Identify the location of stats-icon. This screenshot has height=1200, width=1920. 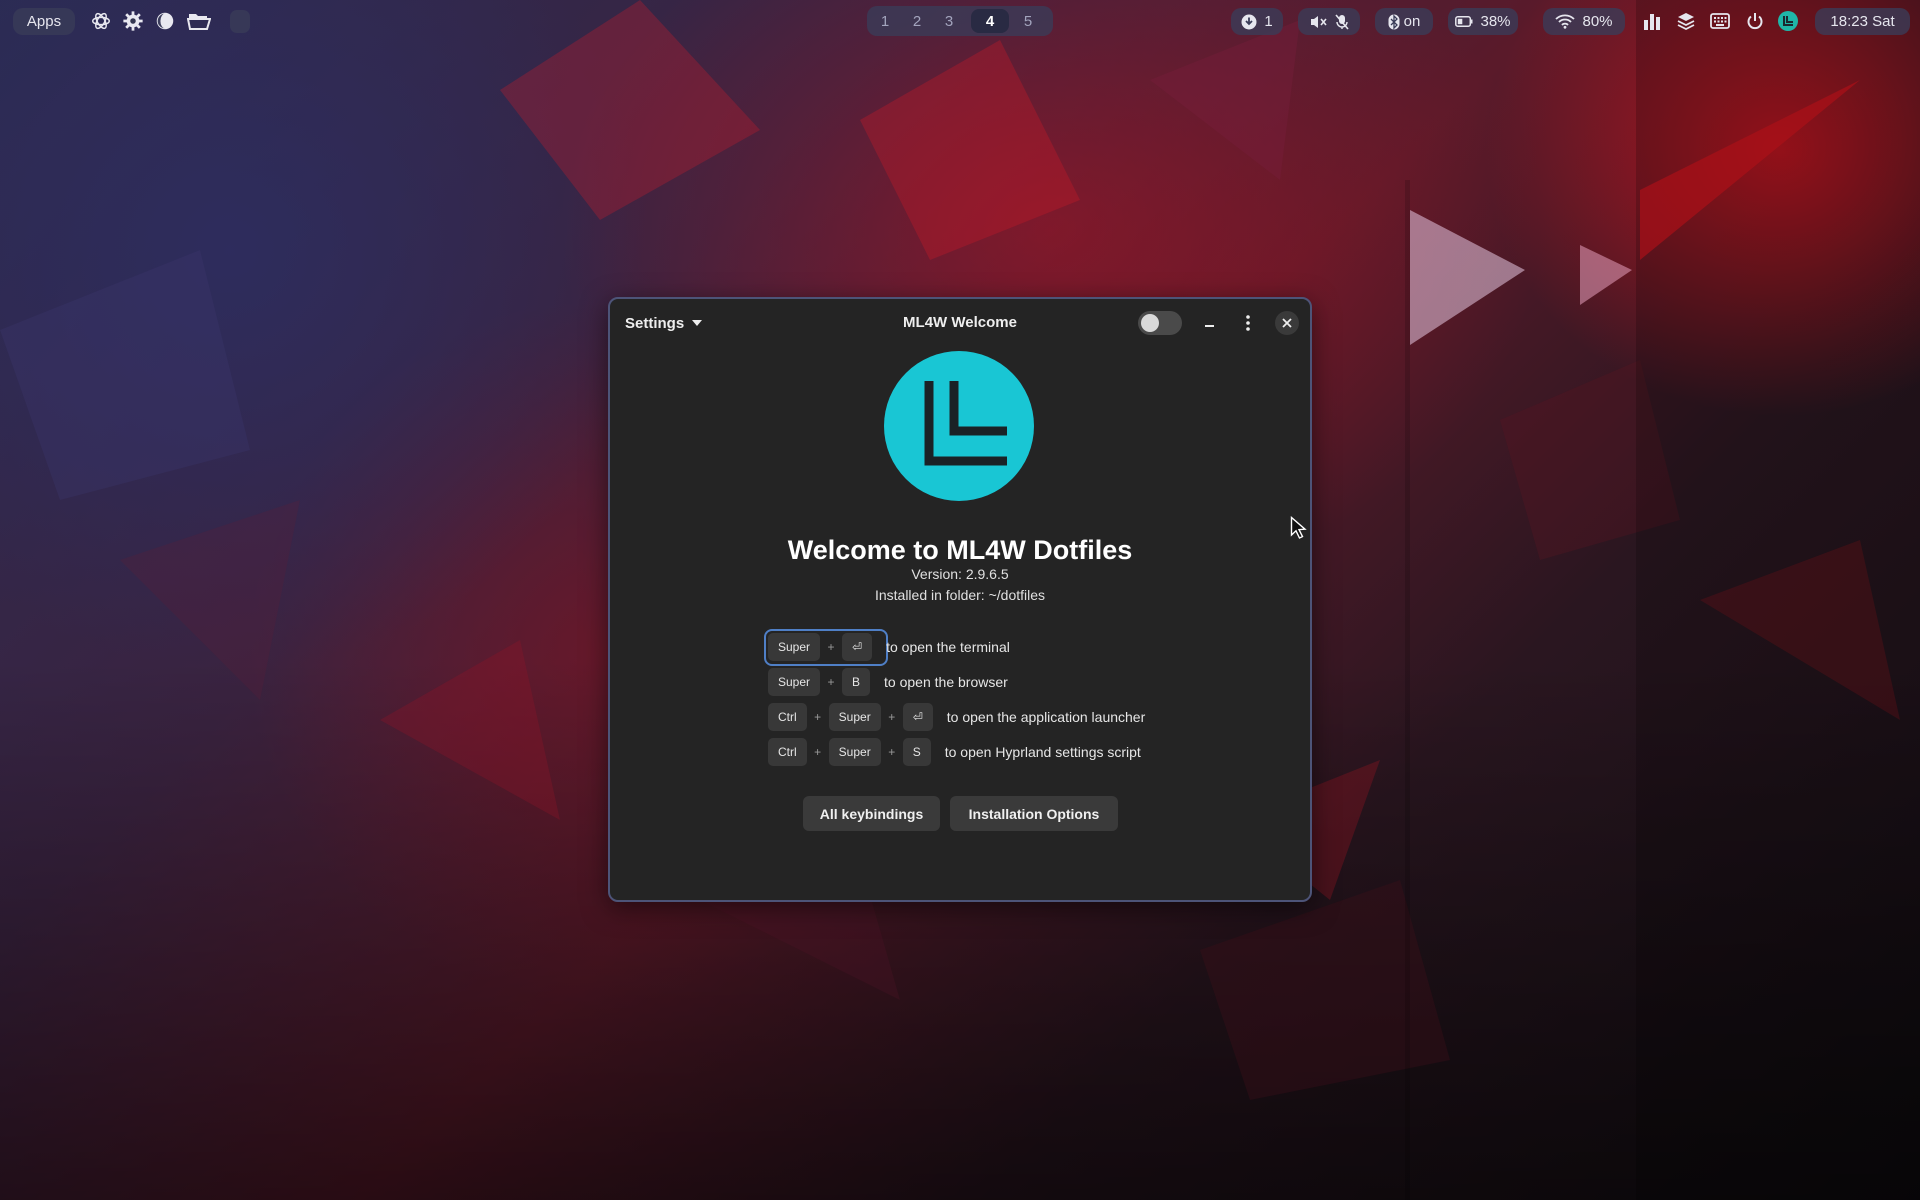
(1652, 21).